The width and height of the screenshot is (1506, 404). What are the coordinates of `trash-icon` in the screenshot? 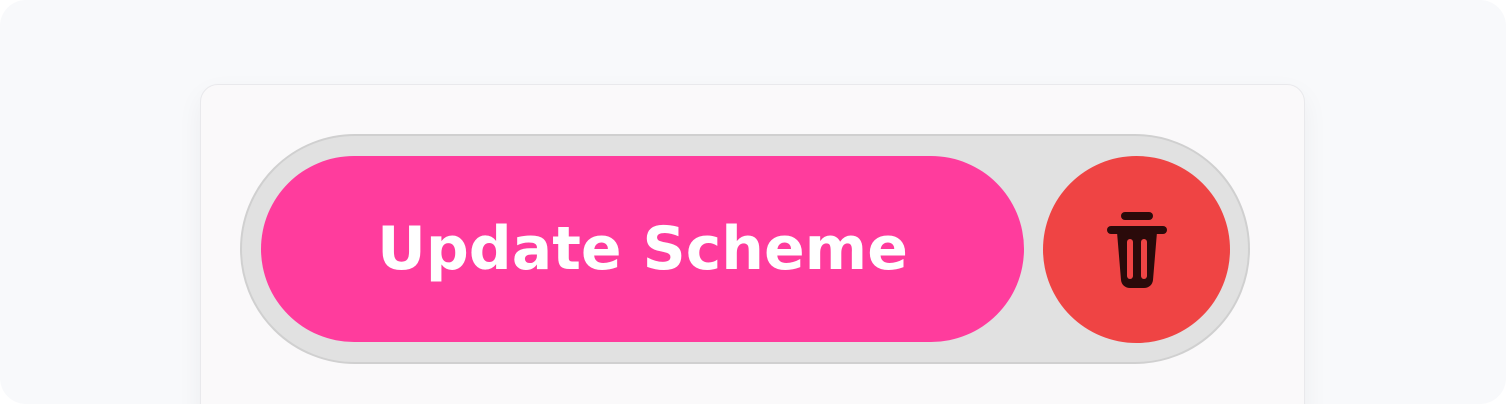 It's located at (1136, 249).